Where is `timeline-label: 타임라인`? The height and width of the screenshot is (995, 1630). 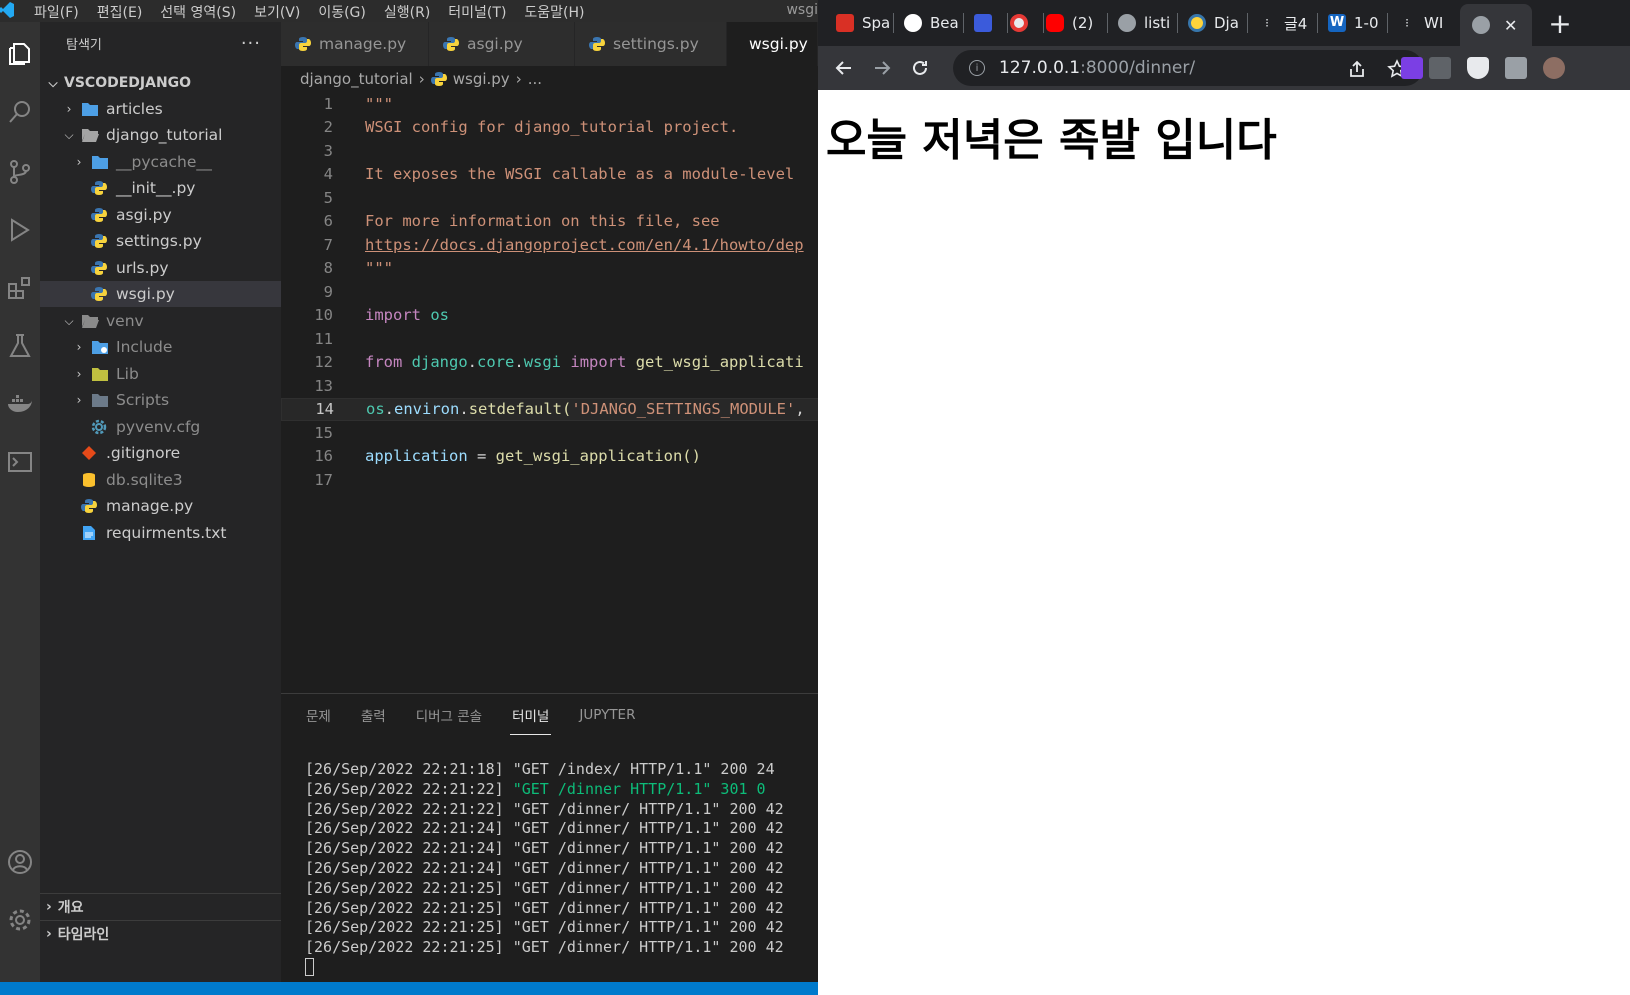 timeline-label: 타임라인 is located at coordinates (83, 935).